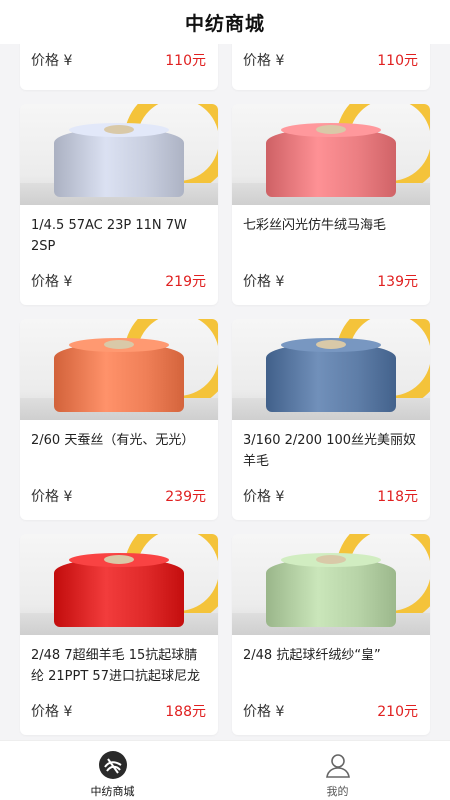 Image resolution: width=450 pixels, height=800 pixels. What do you see at coordinates (118, 281) in the screenshot?
I see `price-row: 价格 ¥ 219元` at bounding box center [118, 281].